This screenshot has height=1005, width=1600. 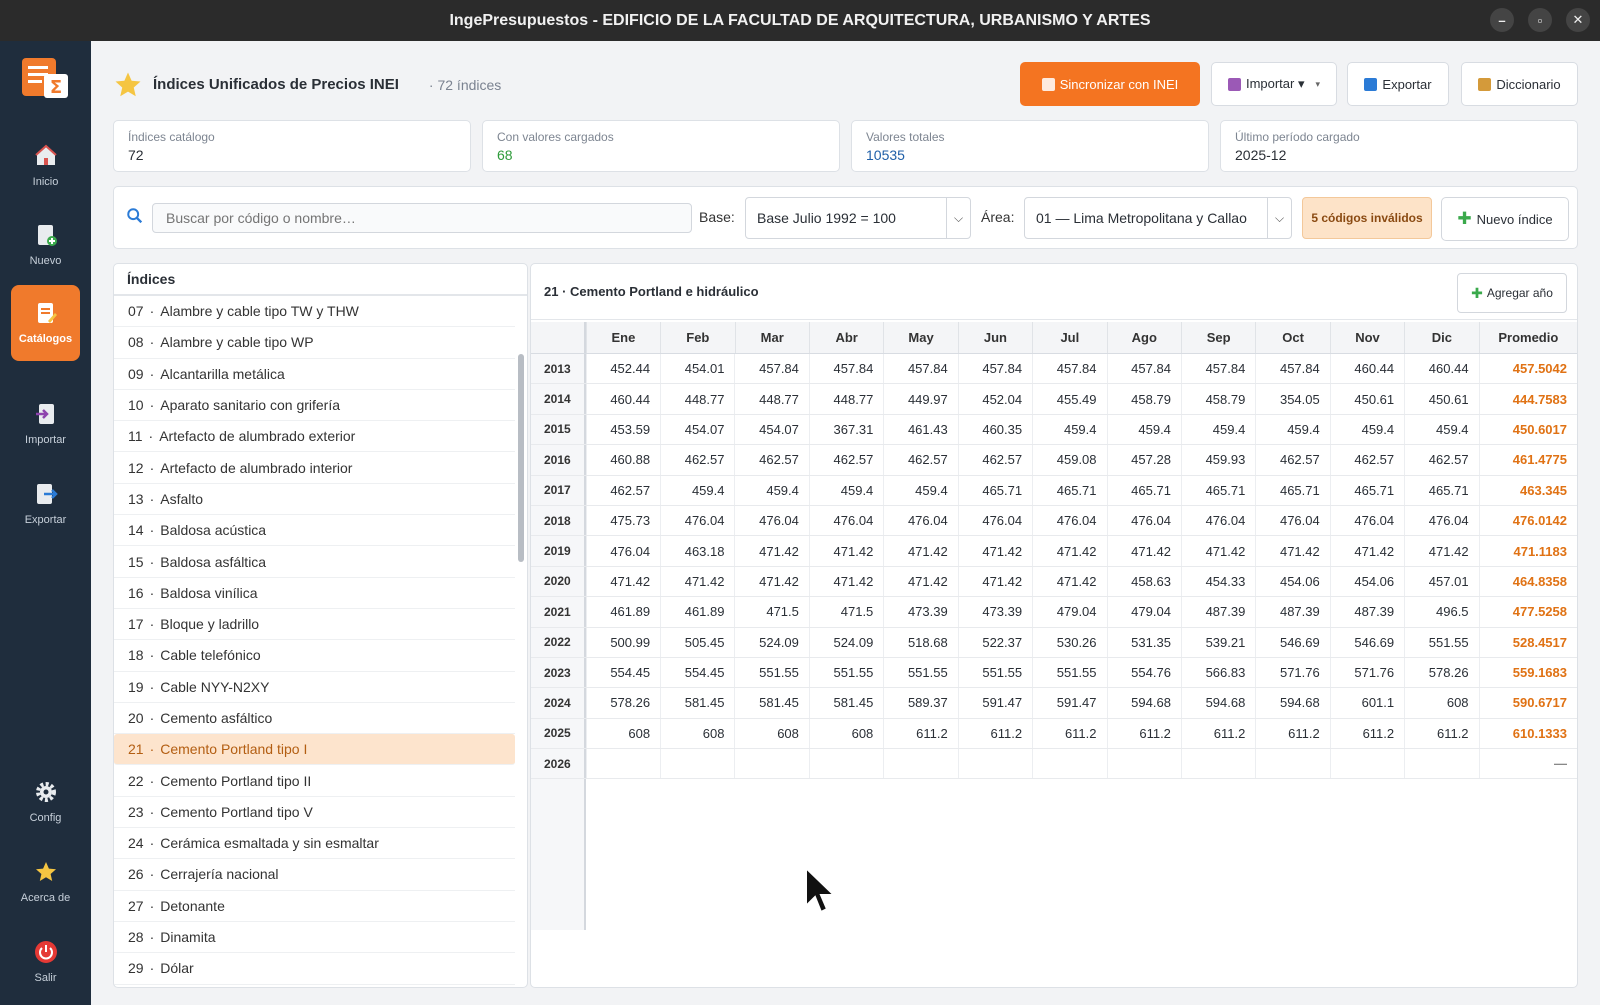 What do you see at coordinates (622, 399) in the screenshot?
I see `value-cell: 460.44` at bounding box center [622, 399].